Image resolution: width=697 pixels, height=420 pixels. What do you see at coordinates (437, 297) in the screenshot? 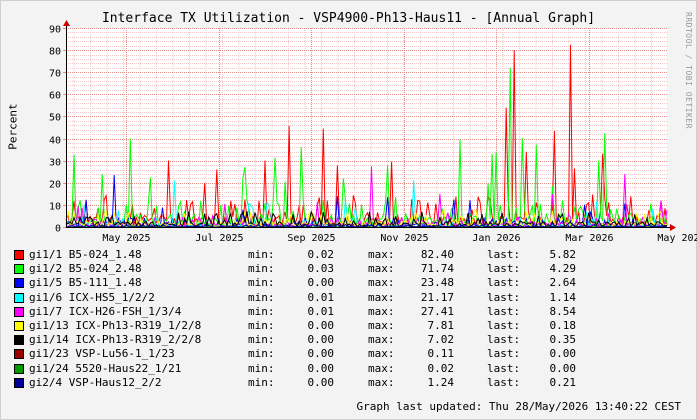
I see `legend-max-value: 21.17` at bounding box center [437, 297].